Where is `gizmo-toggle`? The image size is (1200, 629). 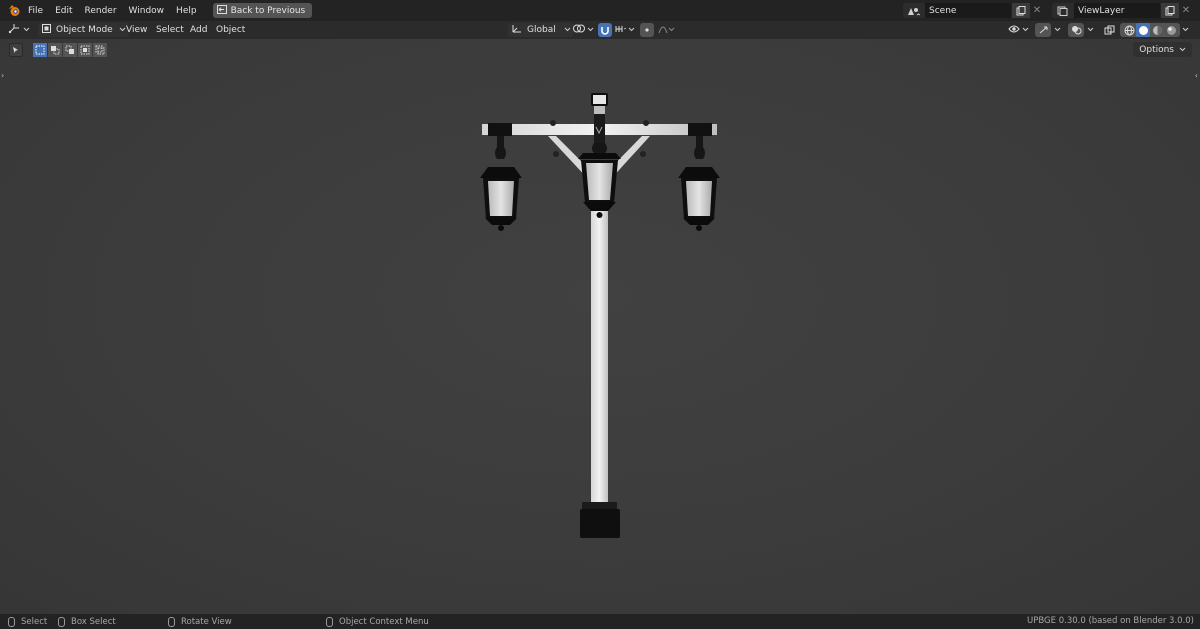 gizmo-toggle is located at coordinates (1048, 30).